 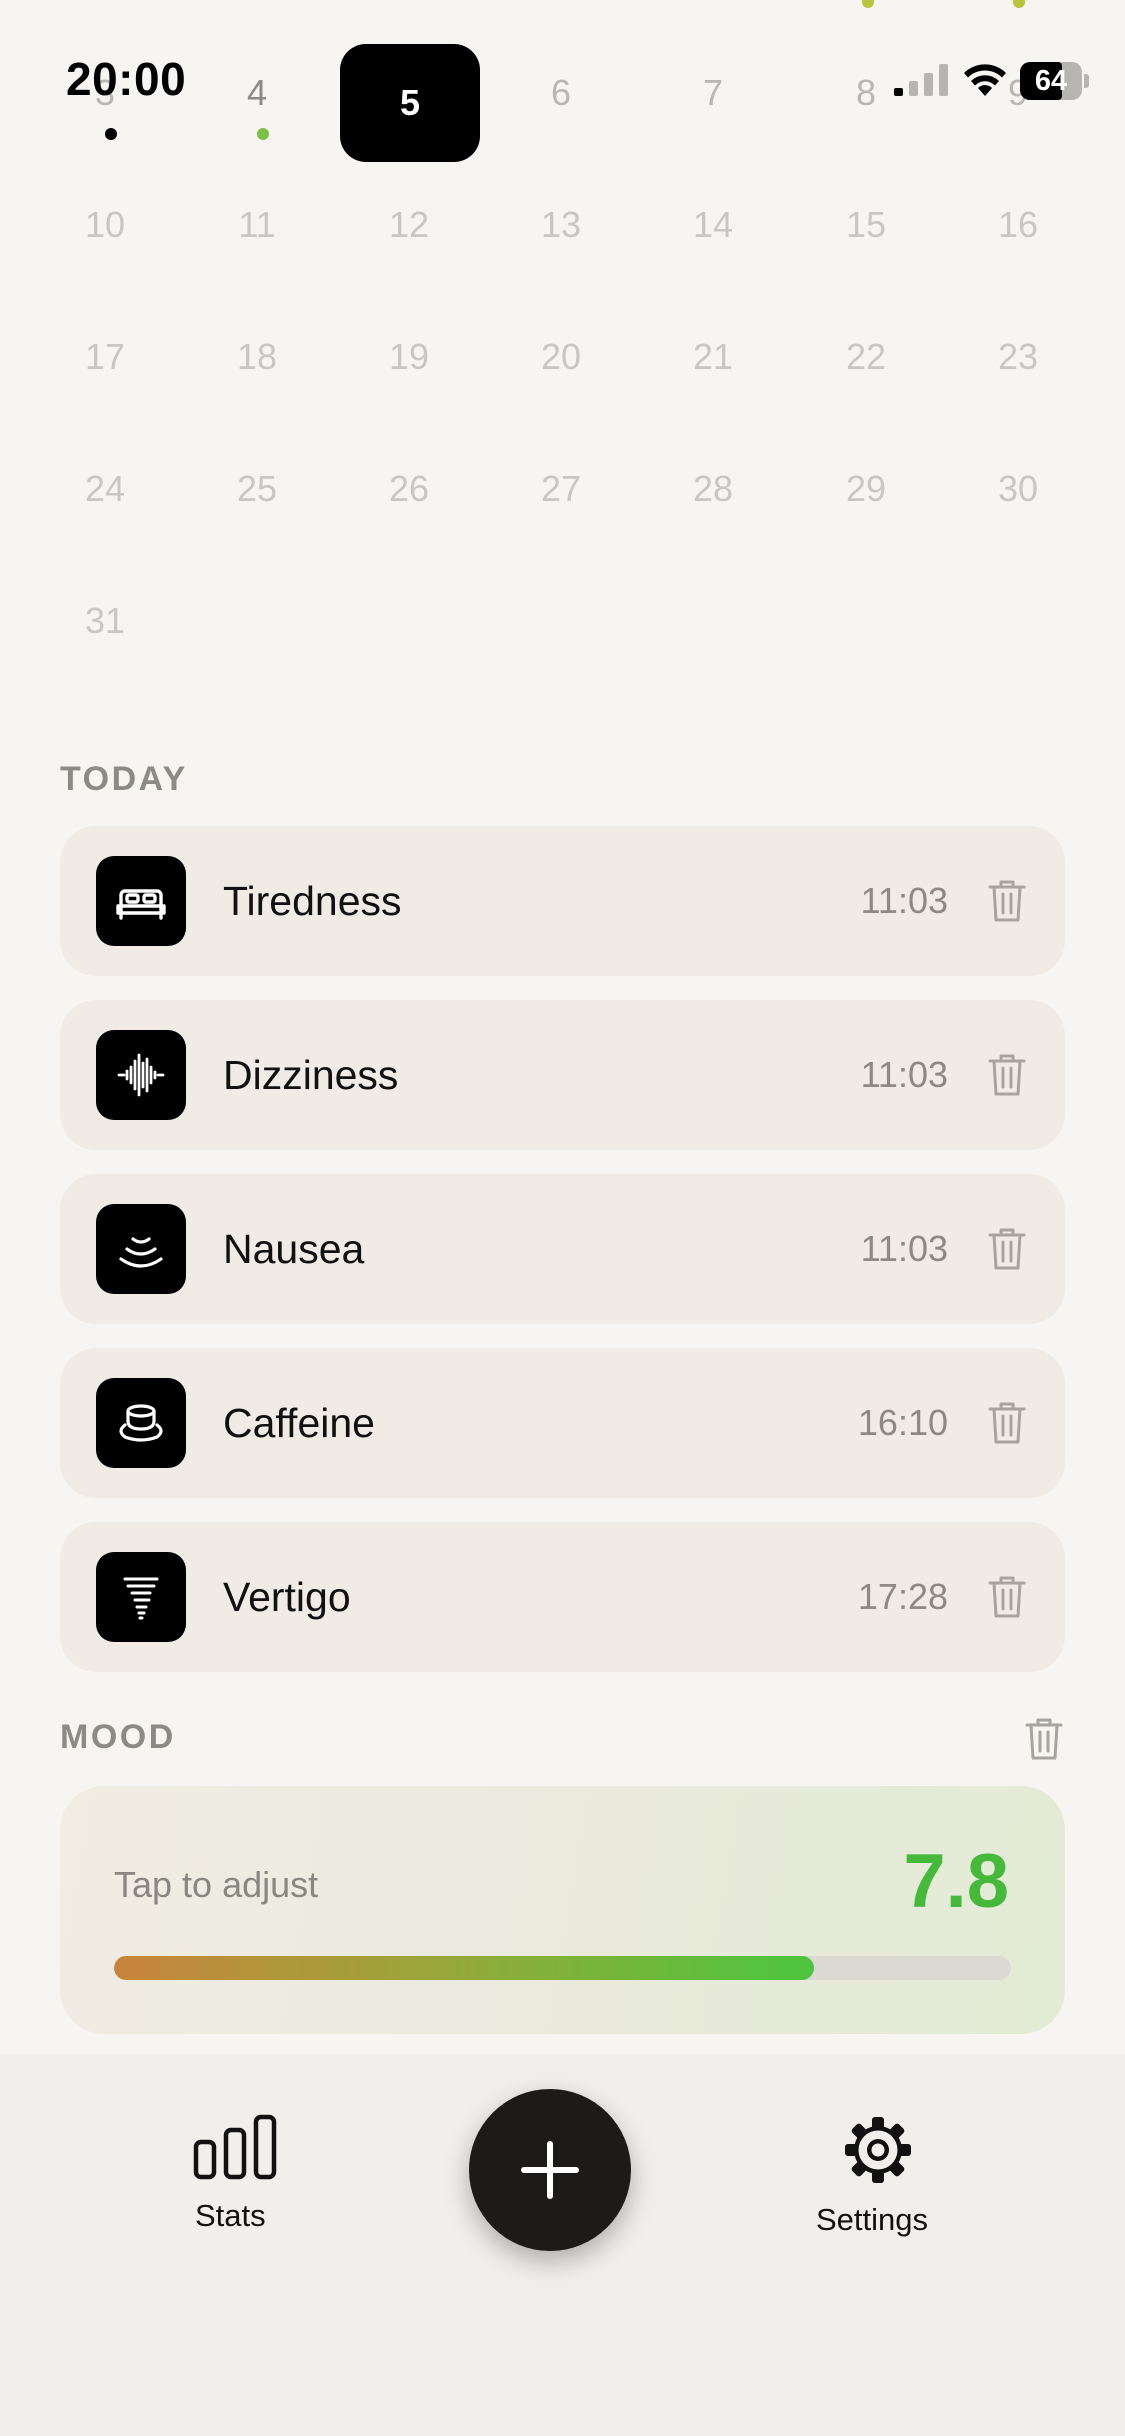 What do you see at coordinates (409, 225) in the screenshot?
I see `day-cell: 12` at bounding box center [409, 225].